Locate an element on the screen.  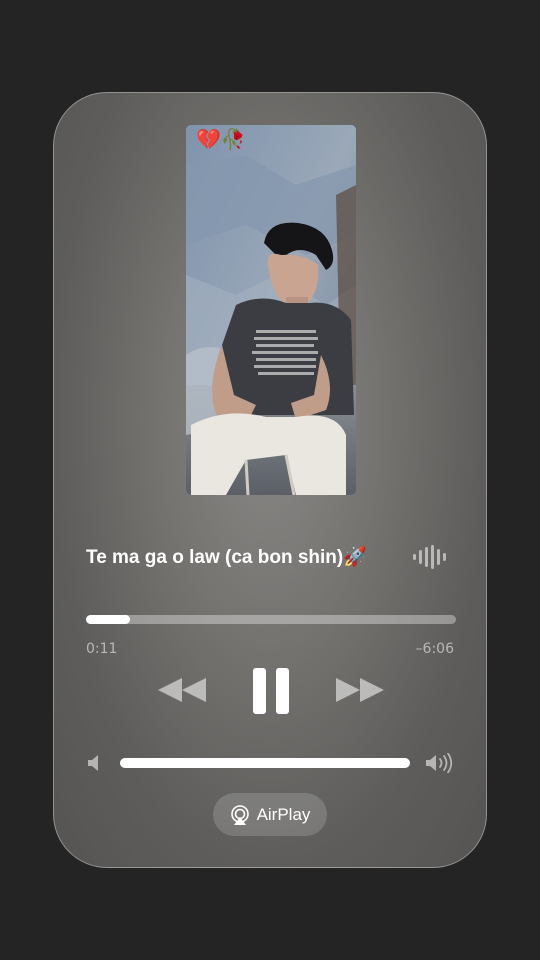
playback-progress-fill is located at coordinates (108, 619).